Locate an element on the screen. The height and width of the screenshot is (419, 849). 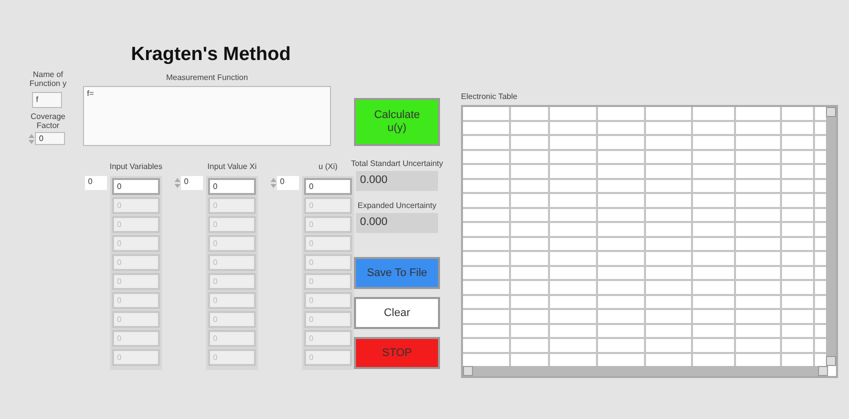
horizontal-scrollbar is located at coordinates (645, 371).